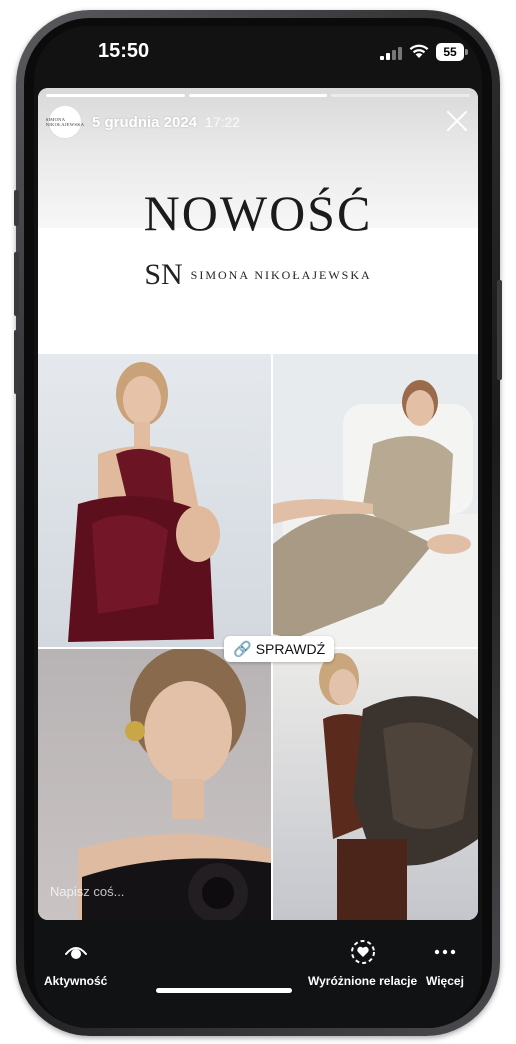 This screenshot has width=516, height=1044. What do you see at coordinates (163, 274) in the screenshot?
I see `brand-logo: SN` at bounding box center [163, 274].